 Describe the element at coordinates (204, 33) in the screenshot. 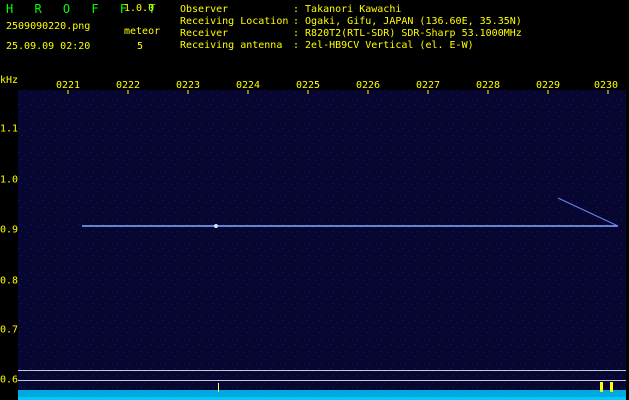

I see `info-key: Receiver` at that location.